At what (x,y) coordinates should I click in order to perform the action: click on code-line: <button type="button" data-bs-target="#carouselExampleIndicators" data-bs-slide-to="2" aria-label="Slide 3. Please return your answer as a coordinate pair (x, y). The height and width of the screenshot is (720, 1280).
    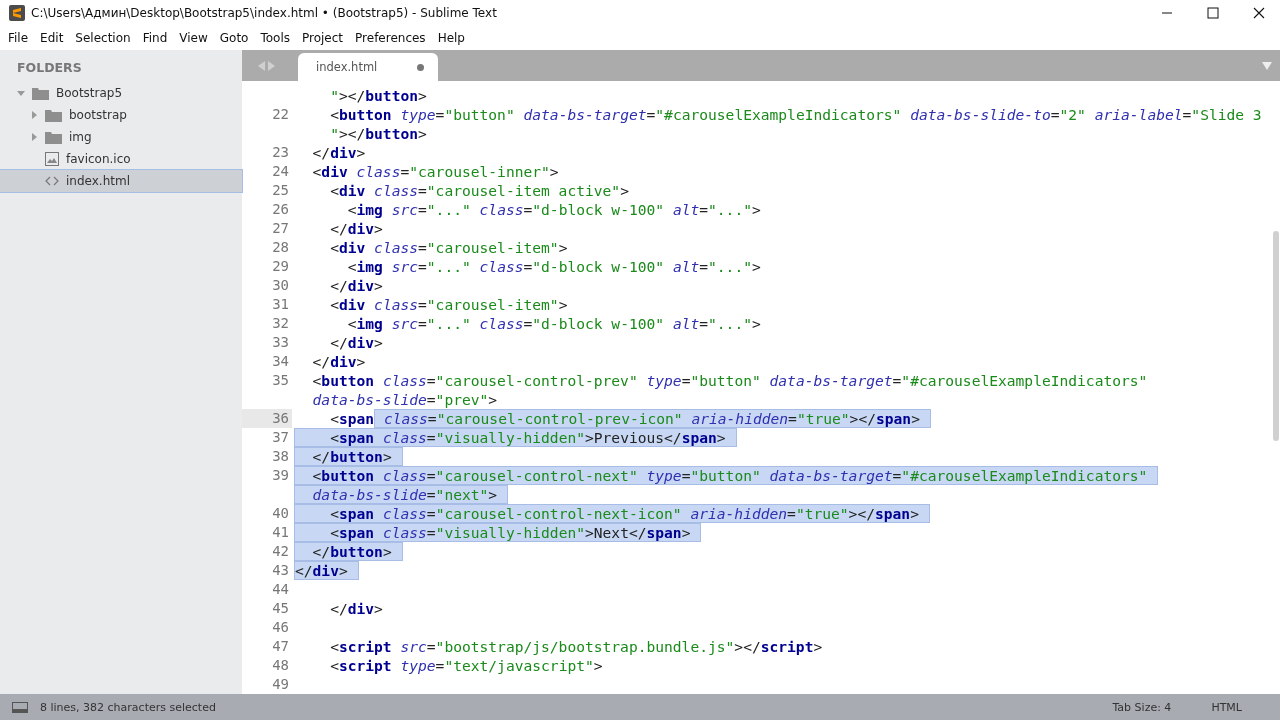
    Looking at the image, I should click on (795, 114).